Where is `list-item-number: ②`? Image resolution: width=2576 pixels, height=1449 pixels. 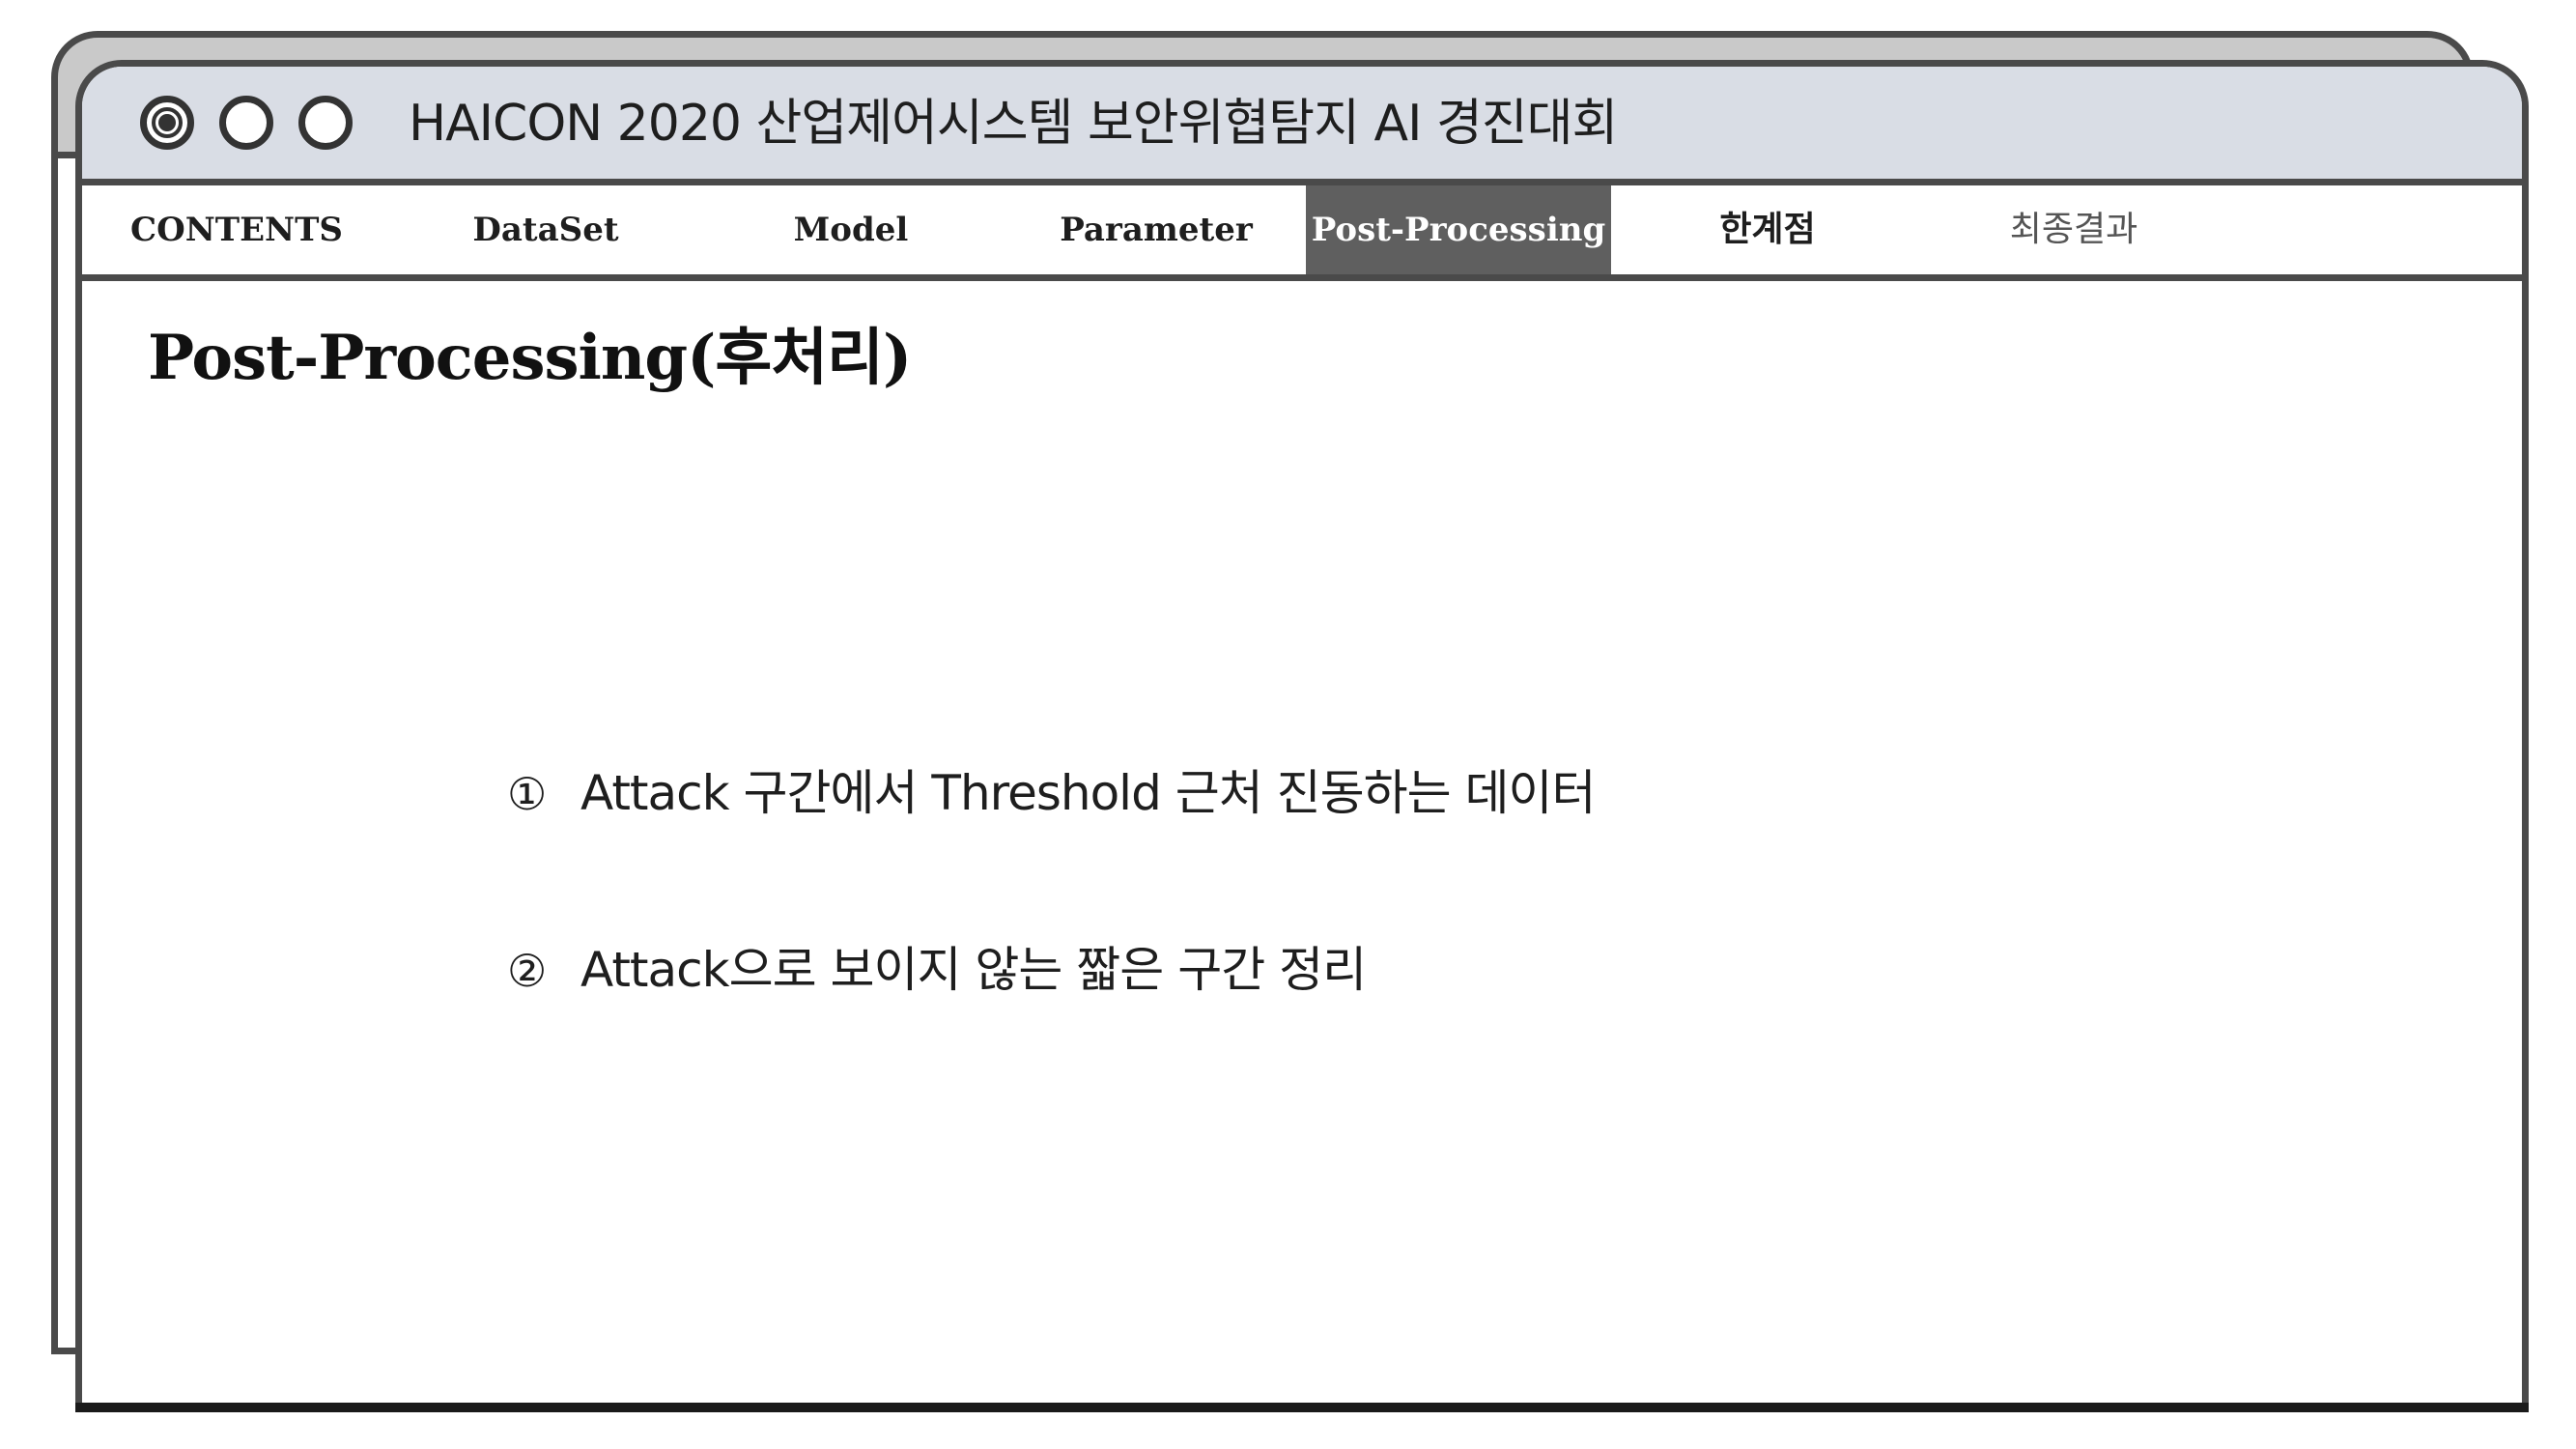 list-item-number: ② is located at coordinates (527, 971).